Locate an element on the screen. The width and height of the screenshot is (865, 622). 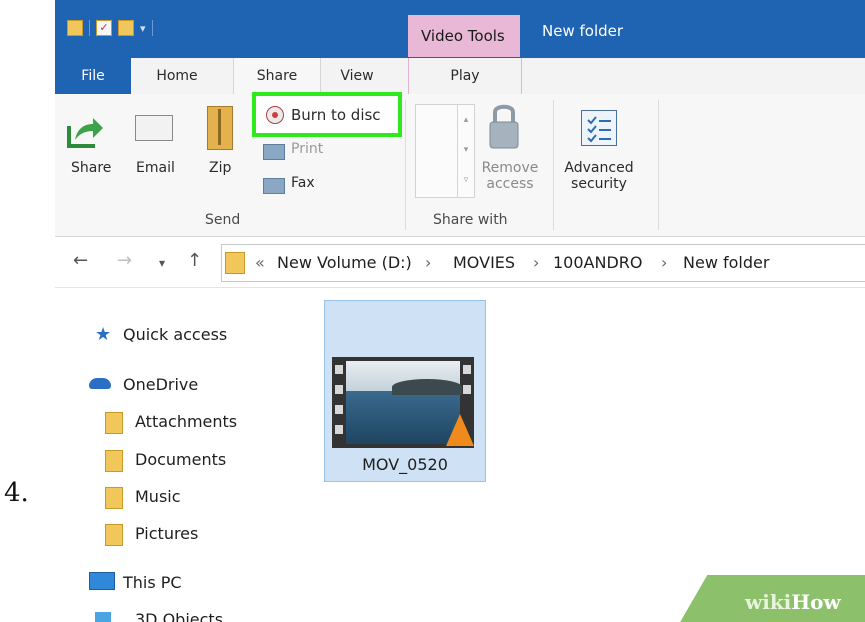
advanced-security-button: Advanced security is located at coordinates (599, 176).